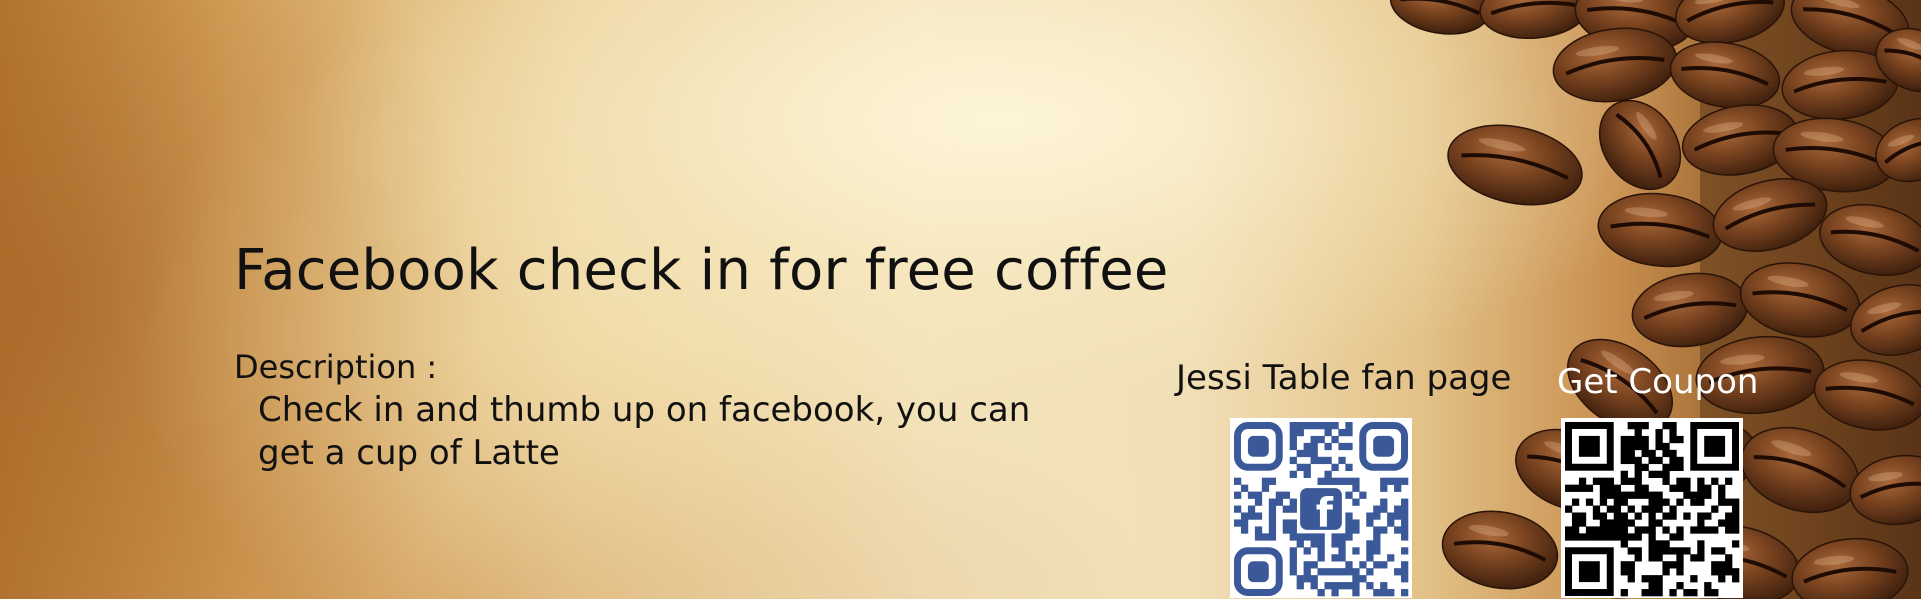 This screenshot has height=602, width=1921. What do you see at coordinates (1652, 508) in the screenshot?
I see `coupon-qr-code` at bounding box center [1652, 508].